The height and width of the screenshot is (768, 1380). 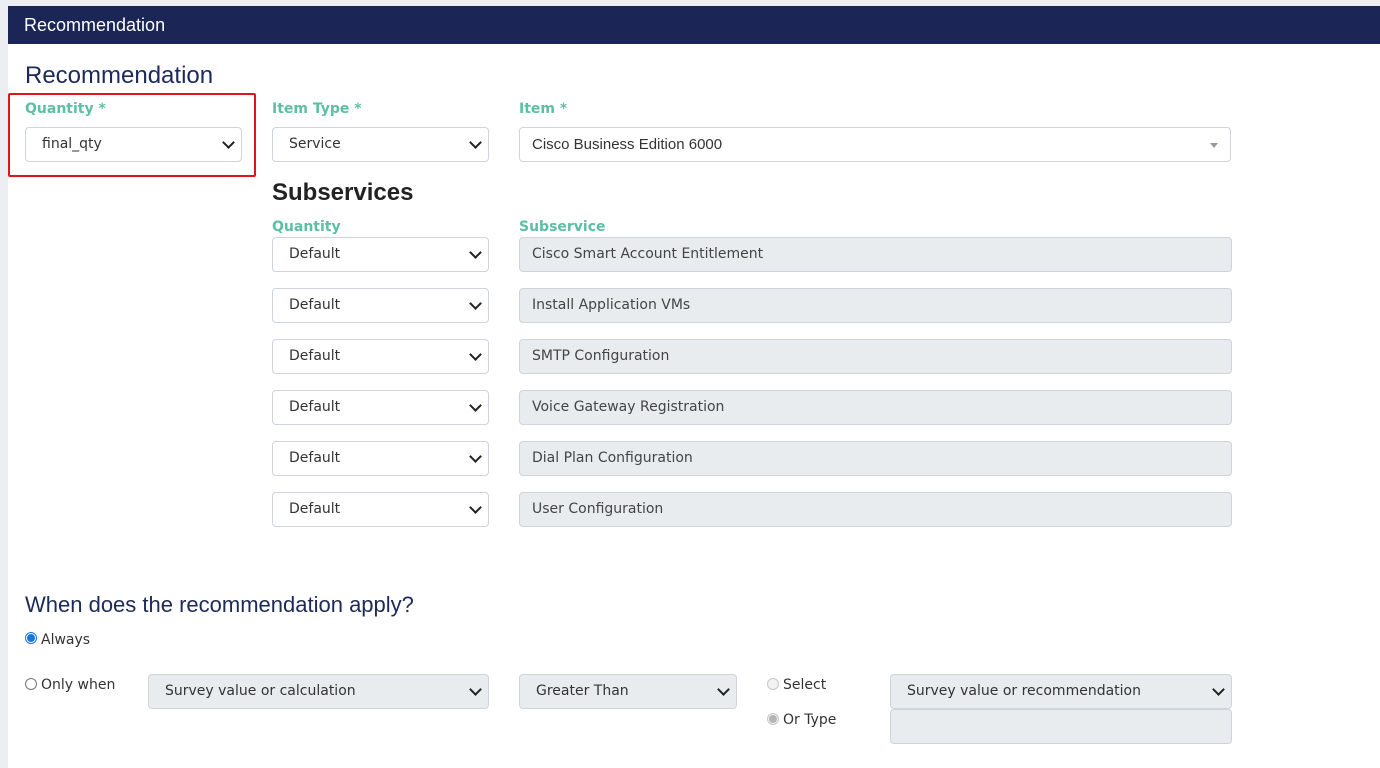 What do you see at coordinates (805, 685) in the screenshot?
I see `select-label: Select` at bounding box center [805, 685].